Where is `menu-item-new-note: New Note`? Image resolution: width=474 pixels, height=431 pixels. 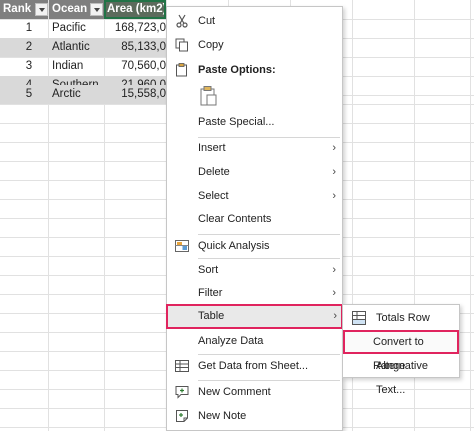 menu-item-new-note: New Note is located at coordinates (254, 416).